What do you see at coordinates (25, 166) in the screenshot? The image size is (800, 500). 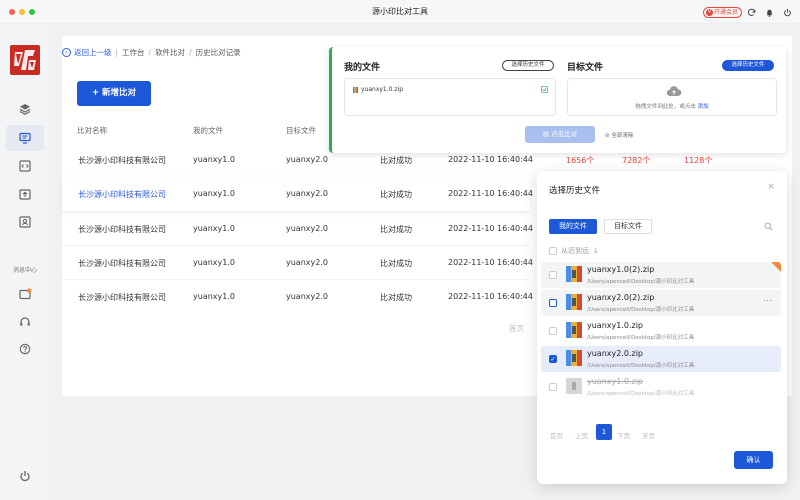 I see `code-icon` at bounding box center [25, 166].